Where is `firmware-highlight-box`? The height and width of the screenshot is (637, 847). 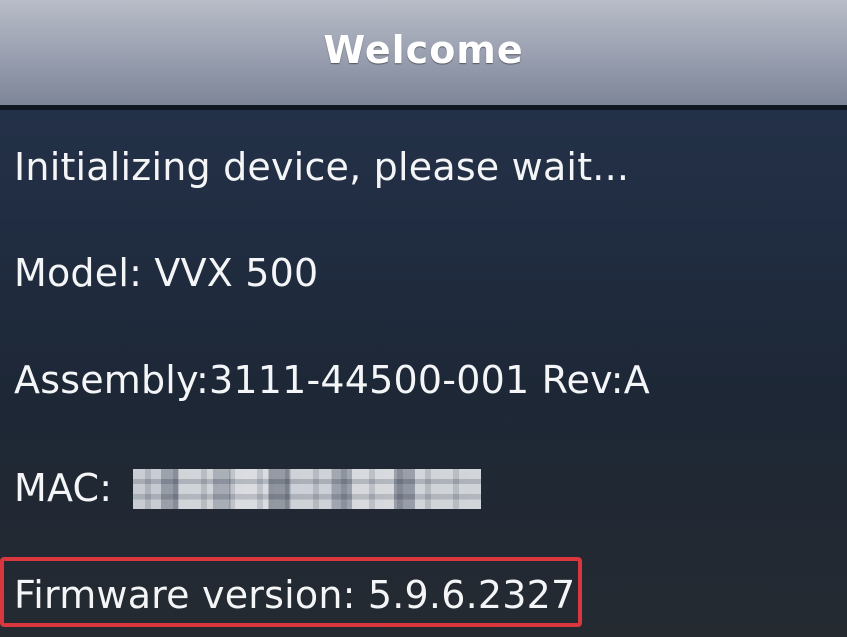
firmware-highlight-box is located at coordinates (291, 592).